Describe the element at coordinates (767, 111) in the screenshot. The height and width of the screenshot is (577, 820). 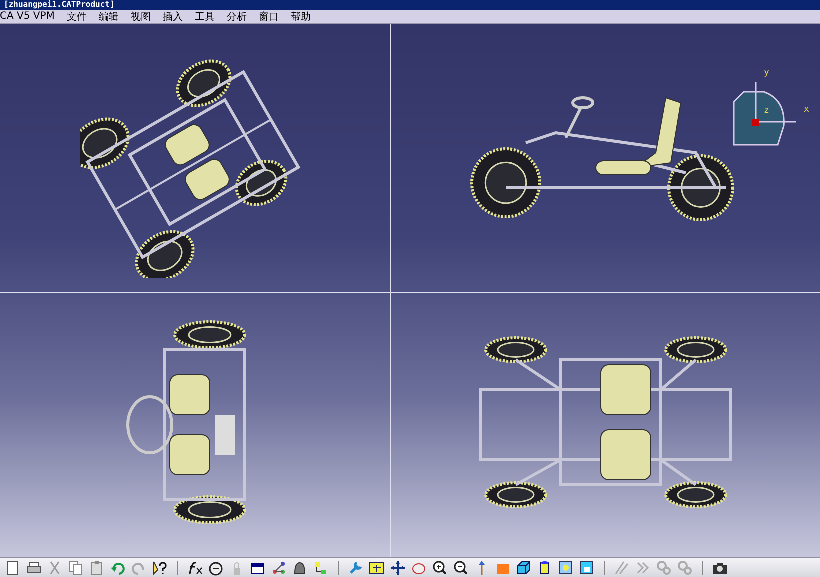
I see `axis-label: z` at that location.